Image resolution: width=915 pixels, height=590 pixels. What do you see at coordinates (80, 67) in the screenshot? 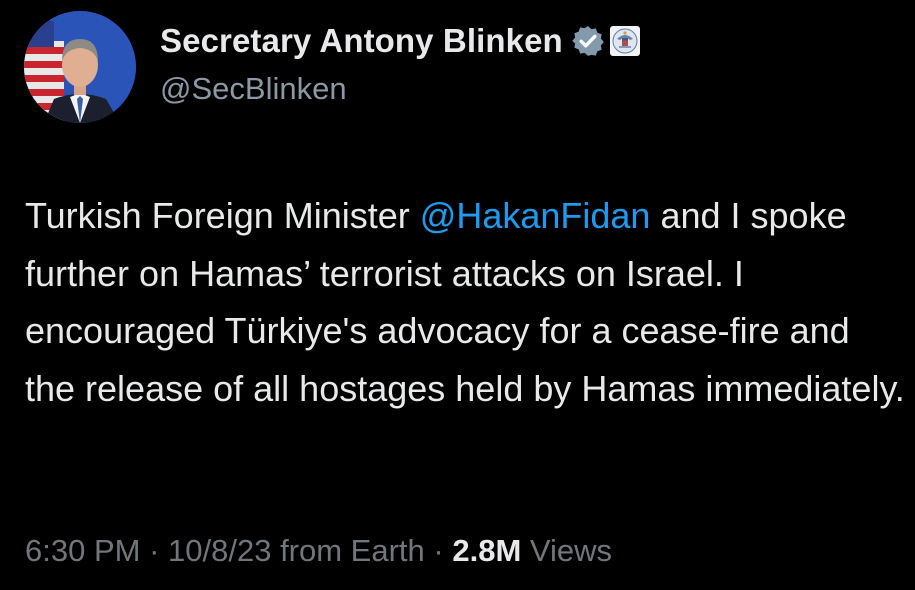
I see `author-avatar` at bounding box center [80, 67].